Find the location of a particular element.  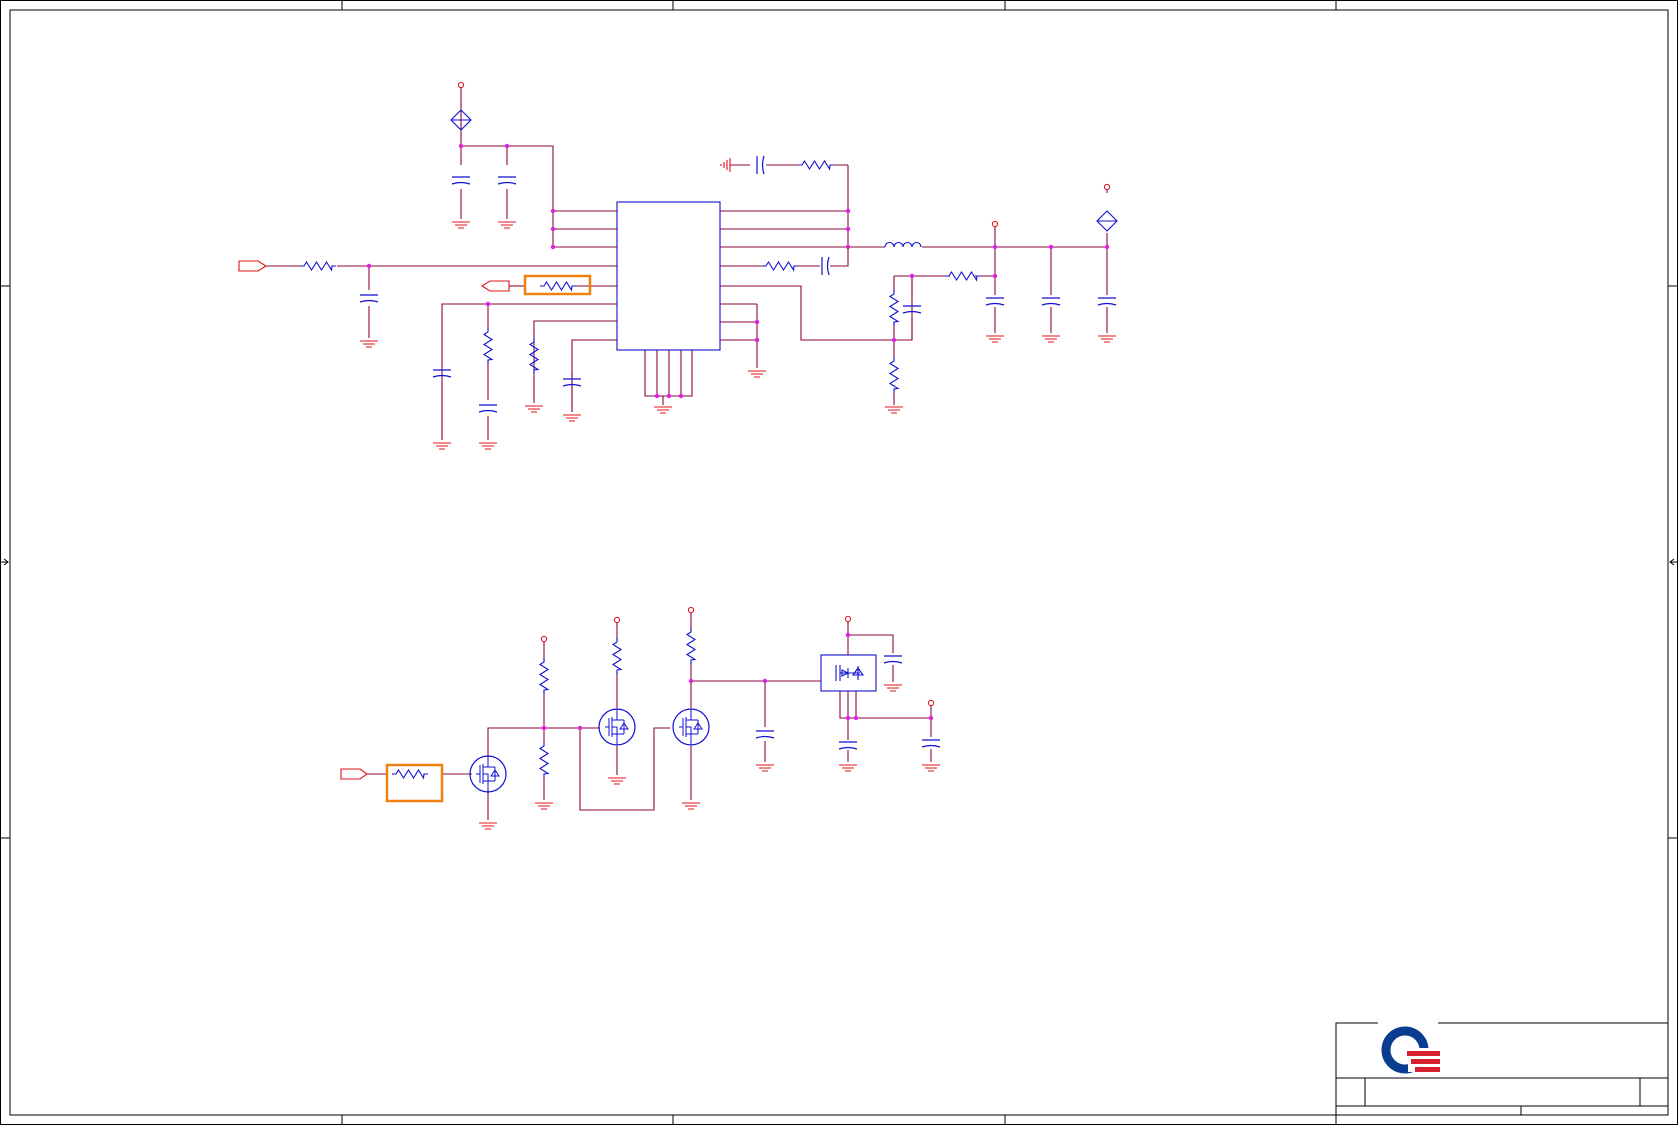

center-marker-right is located at coordinates (1673, 562).